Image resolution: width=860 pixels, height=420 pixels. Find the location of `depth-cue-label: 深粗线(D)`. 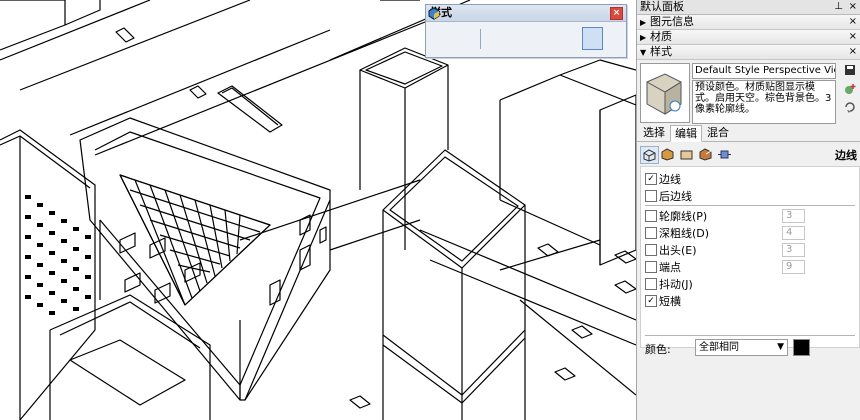

depth-cue-label: 深粗线(D) is located at coordinates (684, 233).